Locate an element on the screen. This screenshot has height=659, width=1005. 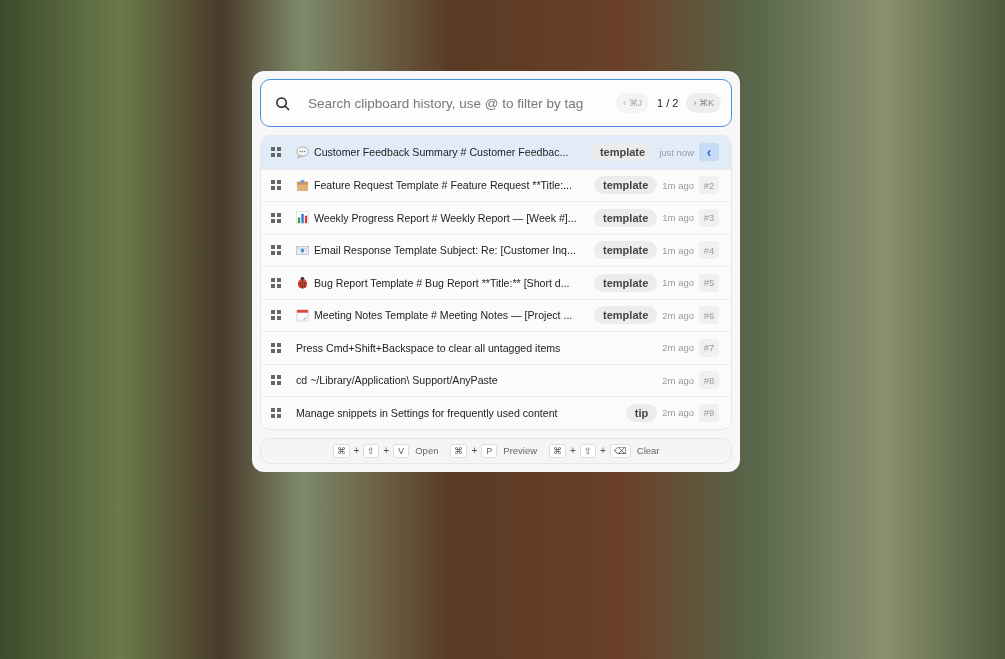
envelope-icon is located at coordinates (302, 250).